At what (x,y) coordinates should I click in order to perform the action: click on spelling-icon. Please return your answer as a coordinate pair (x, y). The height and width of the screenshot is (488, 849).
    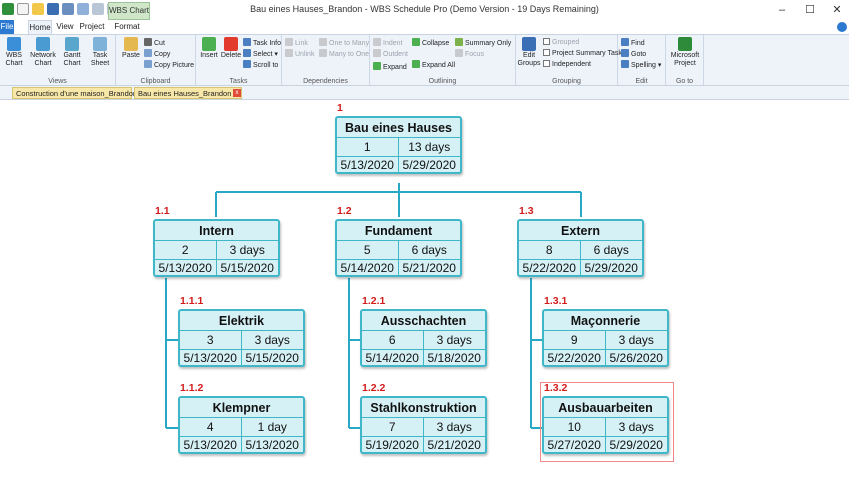
    Looking at the image, I should click on (625, 64).